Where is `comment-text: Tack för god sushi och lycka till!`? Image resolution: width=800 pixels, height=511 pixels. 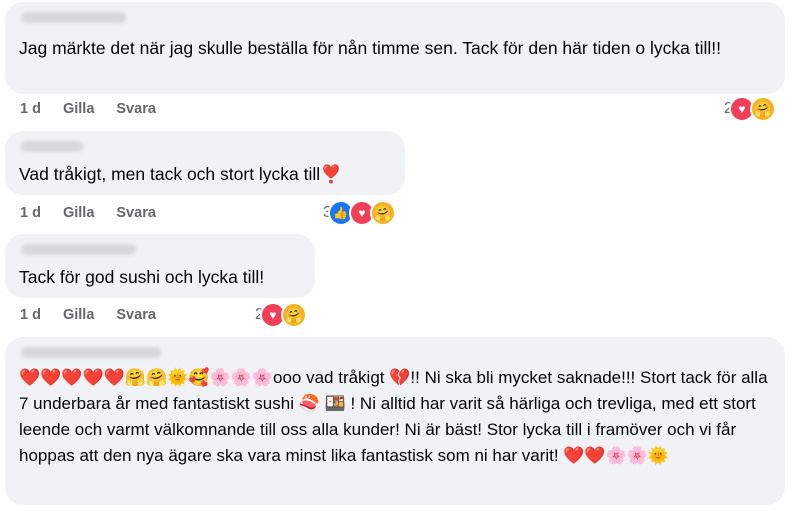 comment-text: Tack för god sushi och lycka till! is located at coordinates (142, 277).